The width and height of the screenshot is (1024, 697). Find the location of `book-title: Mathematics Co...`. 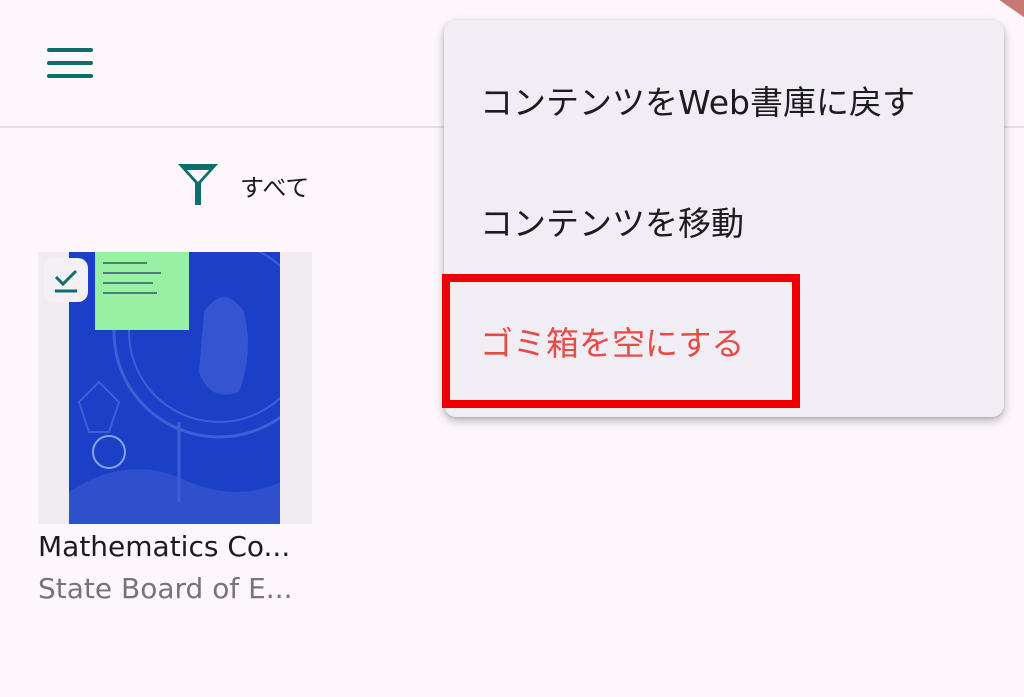

book-title: Mathematics Co... is located at coordinates (178, 546).